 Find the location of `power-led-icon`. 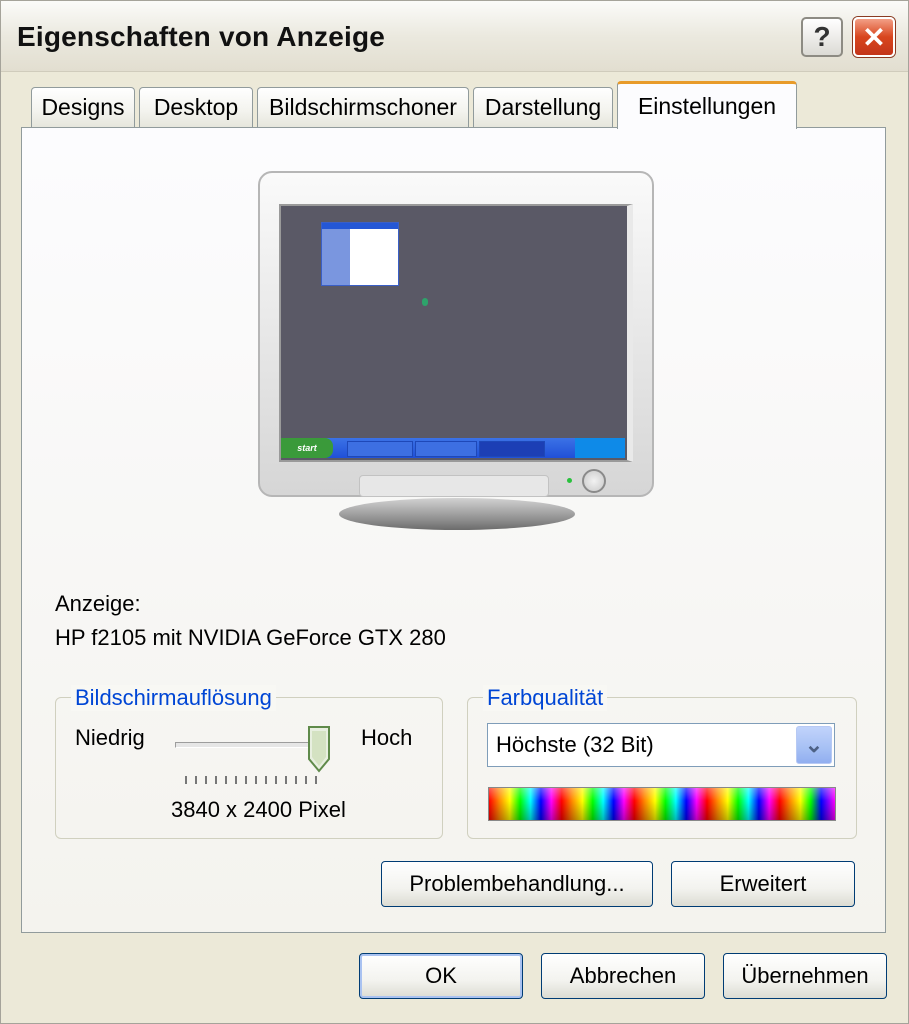

power-led-icon is located at coordinates (569, 480).